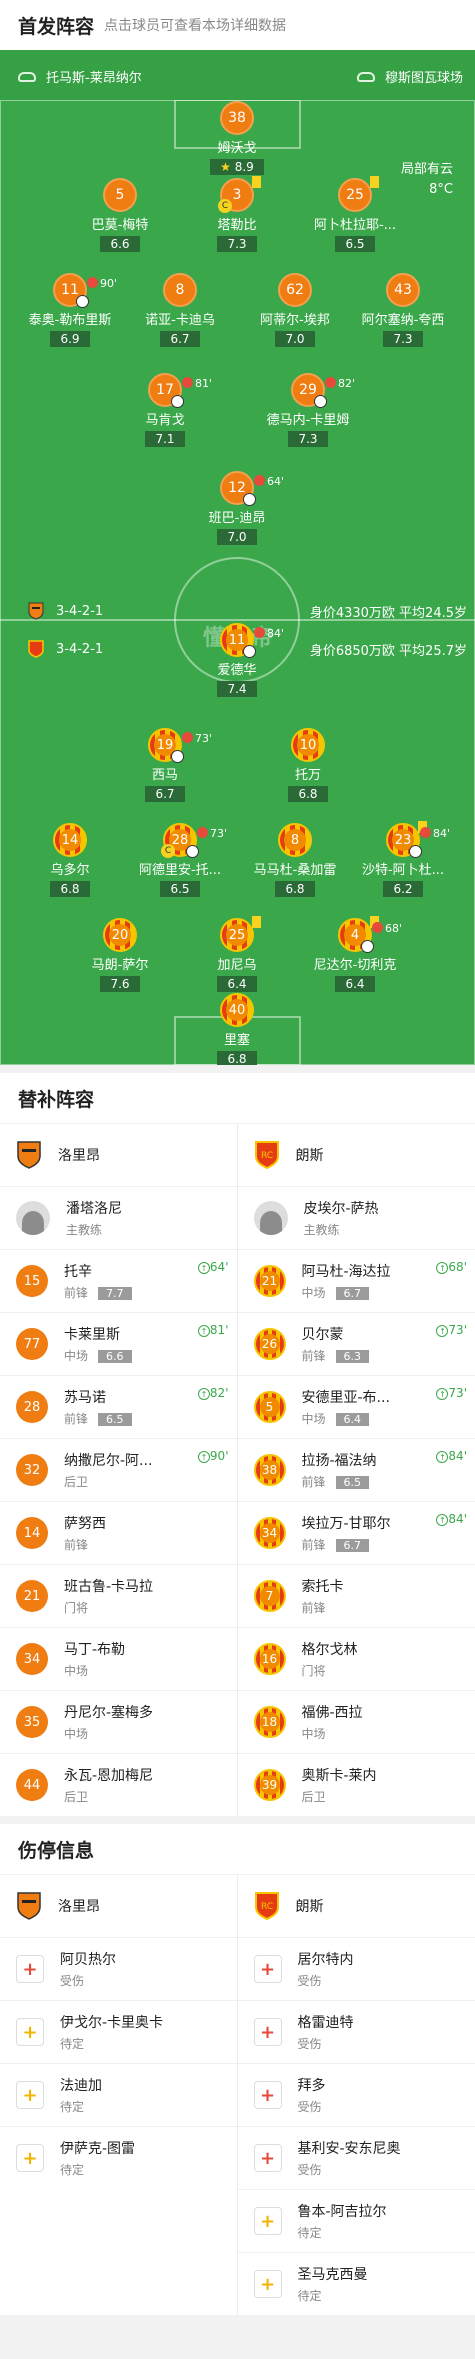  Describe the element at coordinates (356, 1532) in the screenshot. I see `sub-player-row: 34 埃拉万-甘耶尔 前锋 6.7 ↑ 84'` at that location.